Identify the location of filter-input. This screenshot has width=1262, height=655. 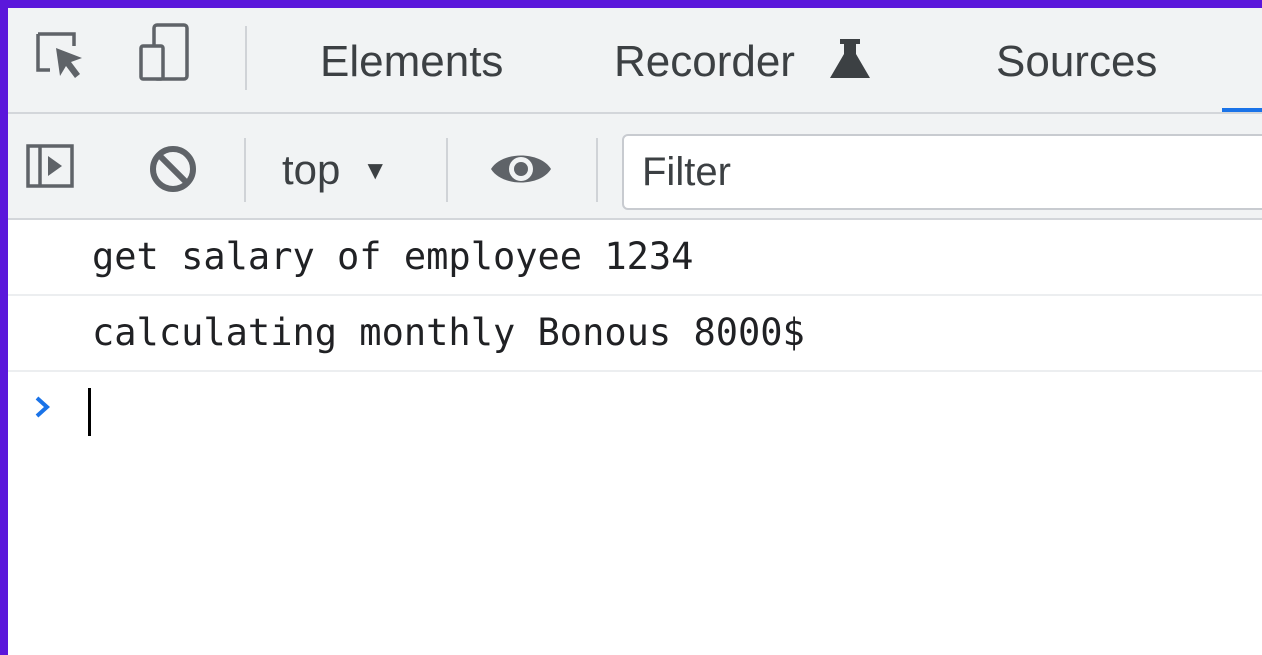
(942, 172).